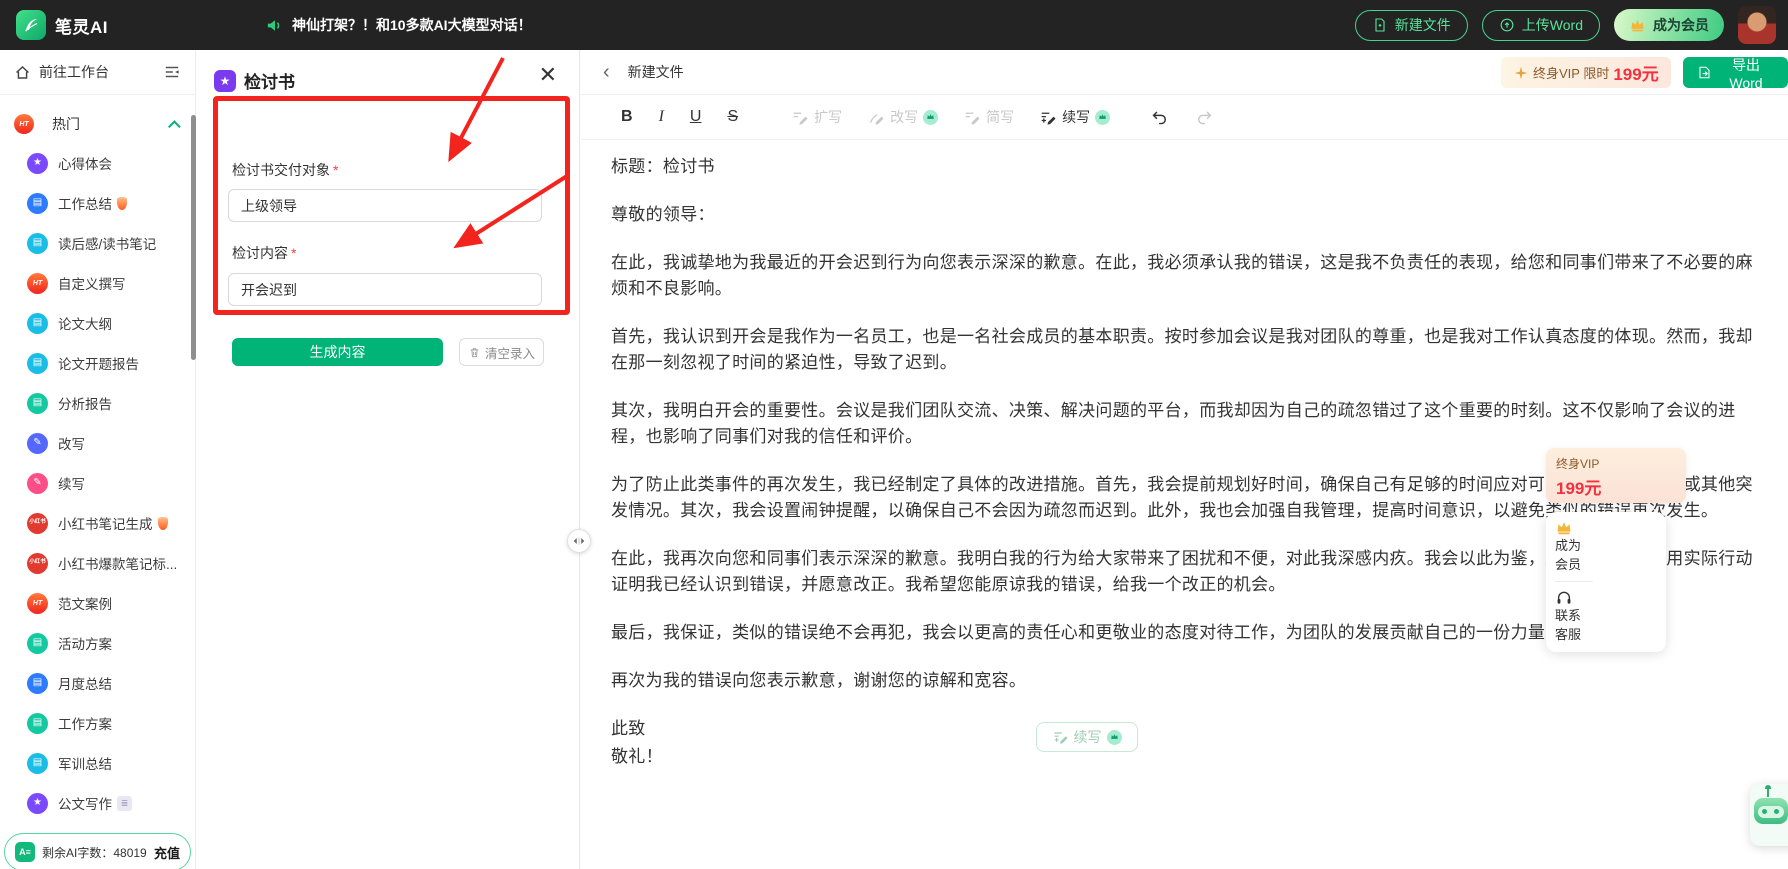 This screenshot has width=1788, height=869. I want to click on xhs-icon: 小红书, so click(37, 563).